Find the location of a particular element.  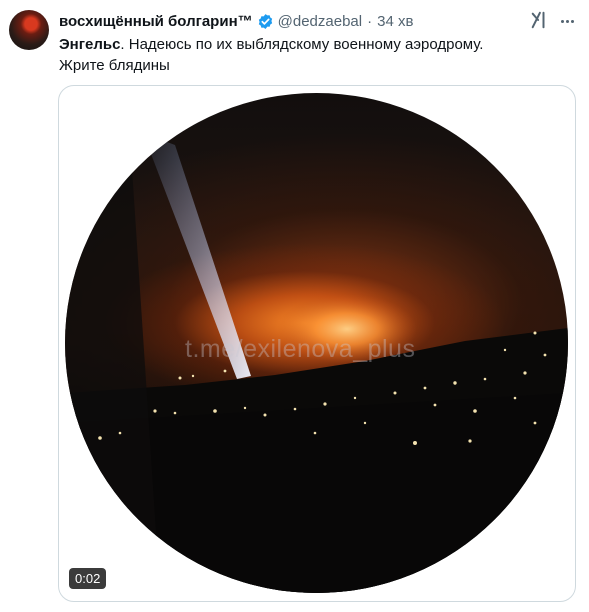

video-duration-badge: 0:02 is located at coordinates (88, 578).